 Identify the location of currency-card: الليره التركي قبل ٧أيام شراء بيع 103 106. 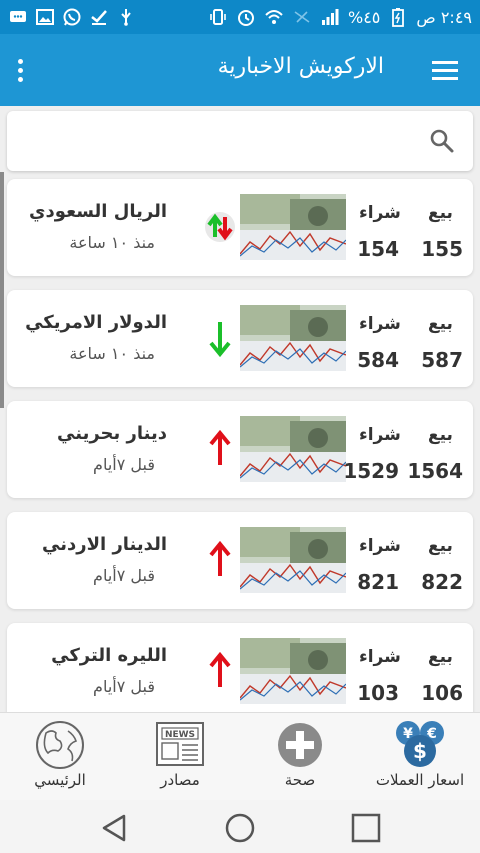
(240, 671).